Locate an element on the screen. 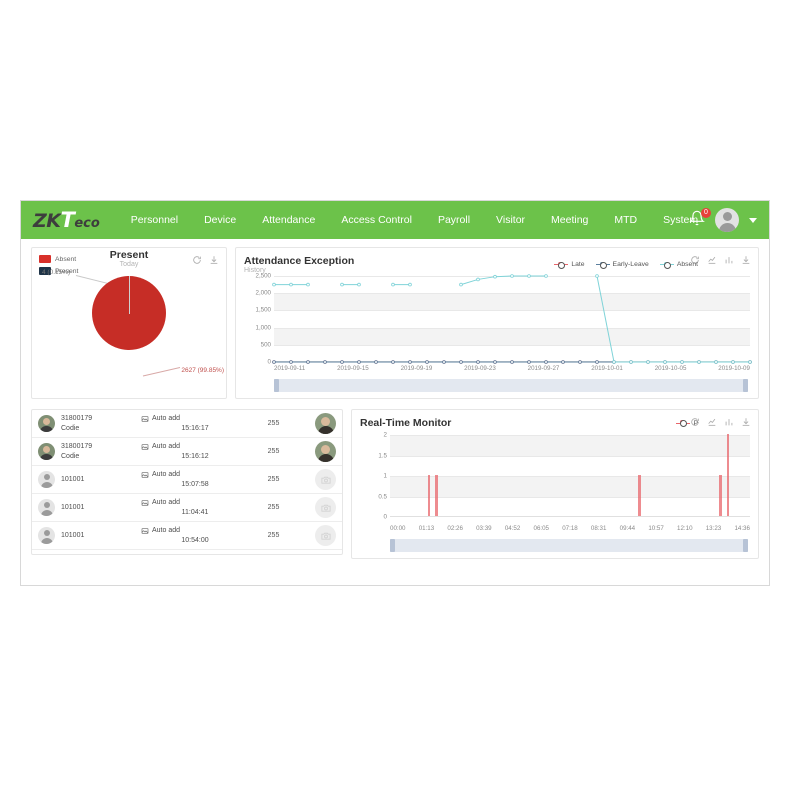 The height and width of the screenshot is (800, 800). monitor-y-axis: 0 0.5 1 1.5 2 is located at coordinates (375, 476).